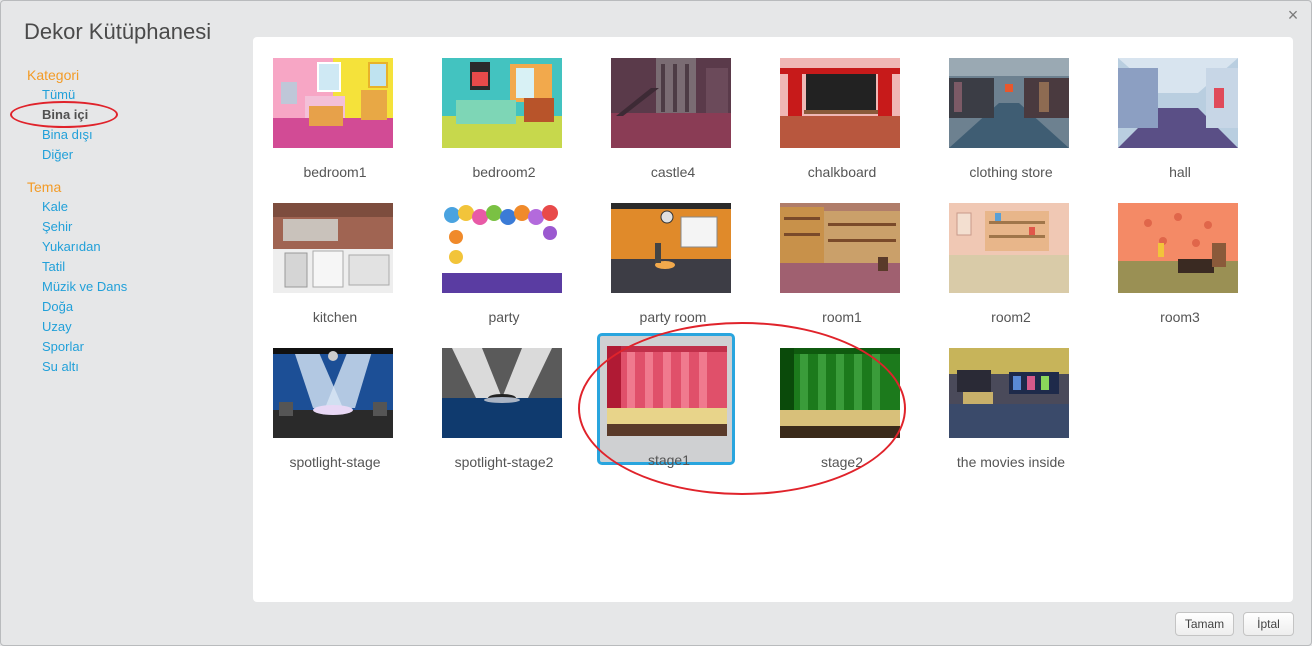 Image resolution: width=1312 pixels, height=646 pixels. What do you see at coordinates (1009, 393) in the screenshot?
I see `the-movies-inside-thumbnail` at bounding box center [1009, 393].